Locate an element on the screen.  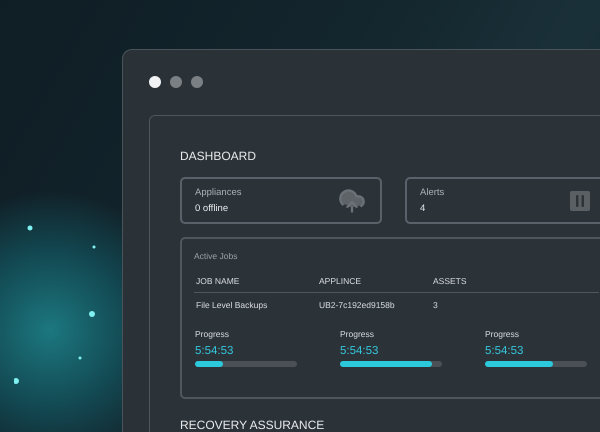
column-header: JOB NAME is located at coordinates (218, 281).